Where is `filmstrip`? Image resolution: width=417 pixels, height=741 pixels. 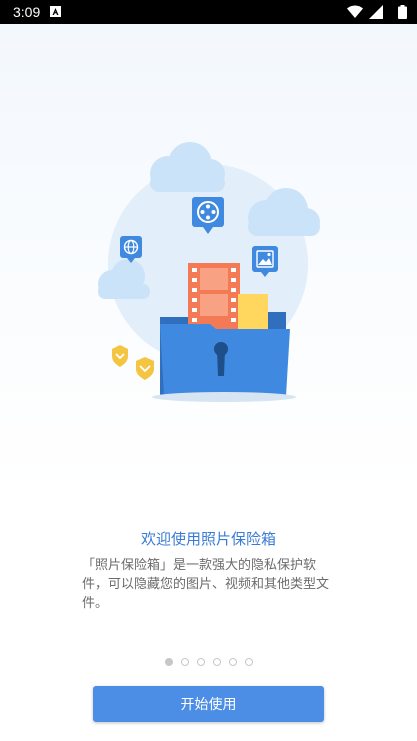 filmstrip is located at coordinates (214, 298).